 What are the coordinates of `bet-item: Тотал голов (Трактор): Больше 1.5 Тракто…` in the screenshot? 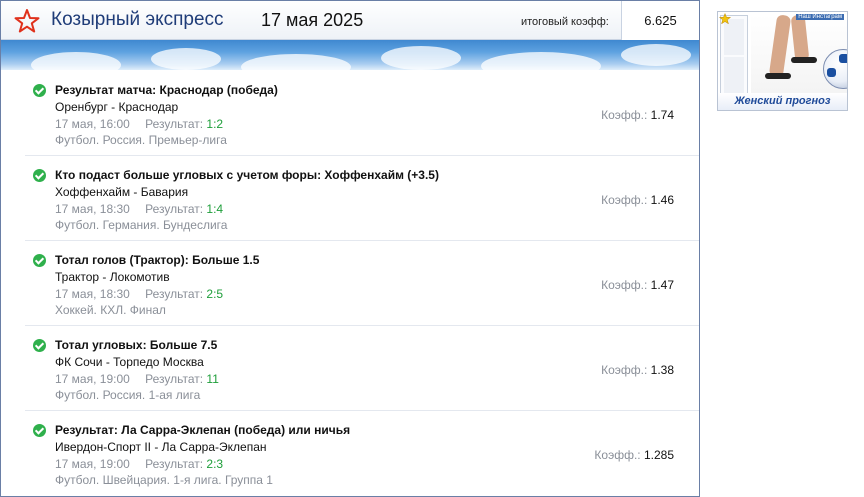 It's located at (362, 283).